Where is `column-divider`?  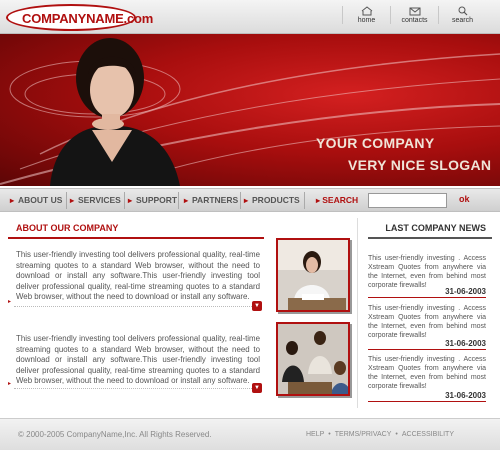 column-divider is located at coordinates (357, 313).